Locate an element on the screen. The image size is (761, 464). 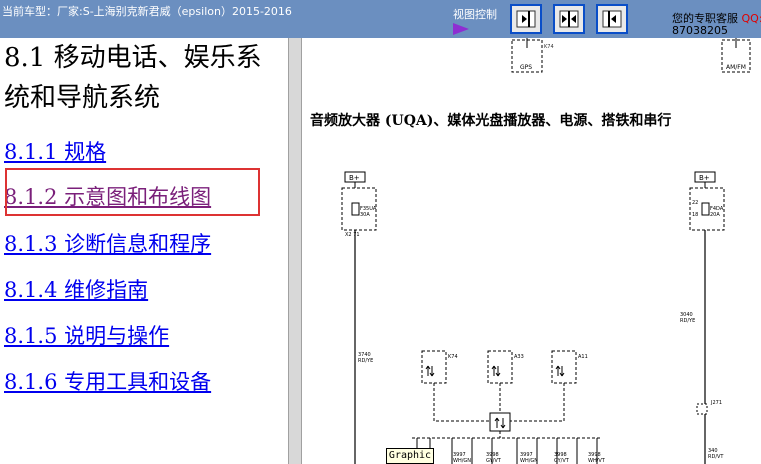
expand-right-pane-button is located at coordinates (526, 19).